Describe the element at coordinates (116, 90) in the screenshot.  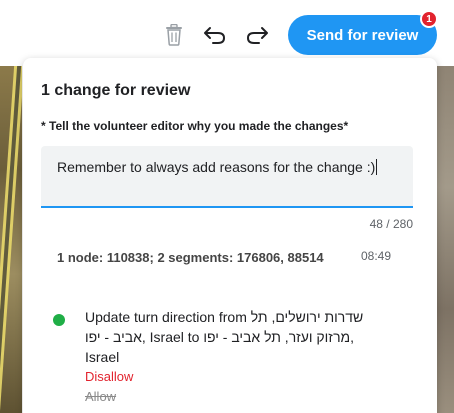
I see `panel-title: 1 change for review` at that location.